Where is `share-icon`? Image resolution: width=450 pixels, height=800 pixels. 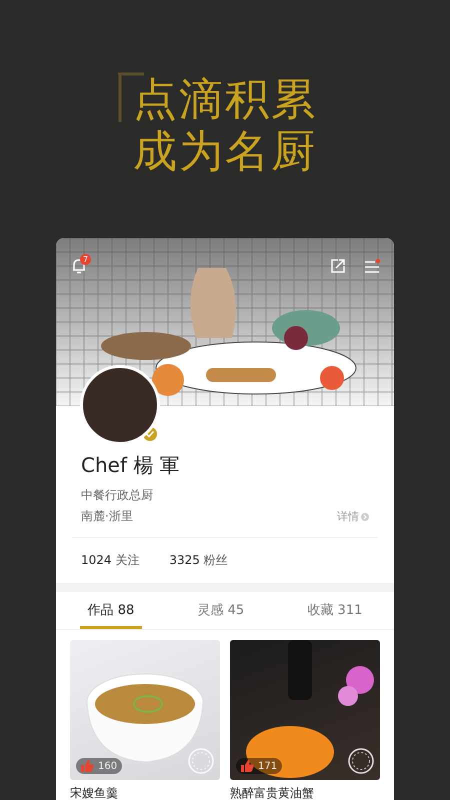 share-icon is located at coordinates (338, 266).